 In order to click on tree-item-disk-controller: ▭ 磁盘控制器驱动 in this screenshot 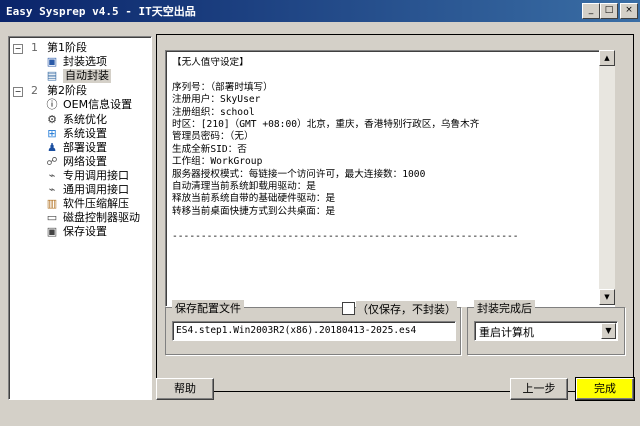, I will do `click(79, 218)`.